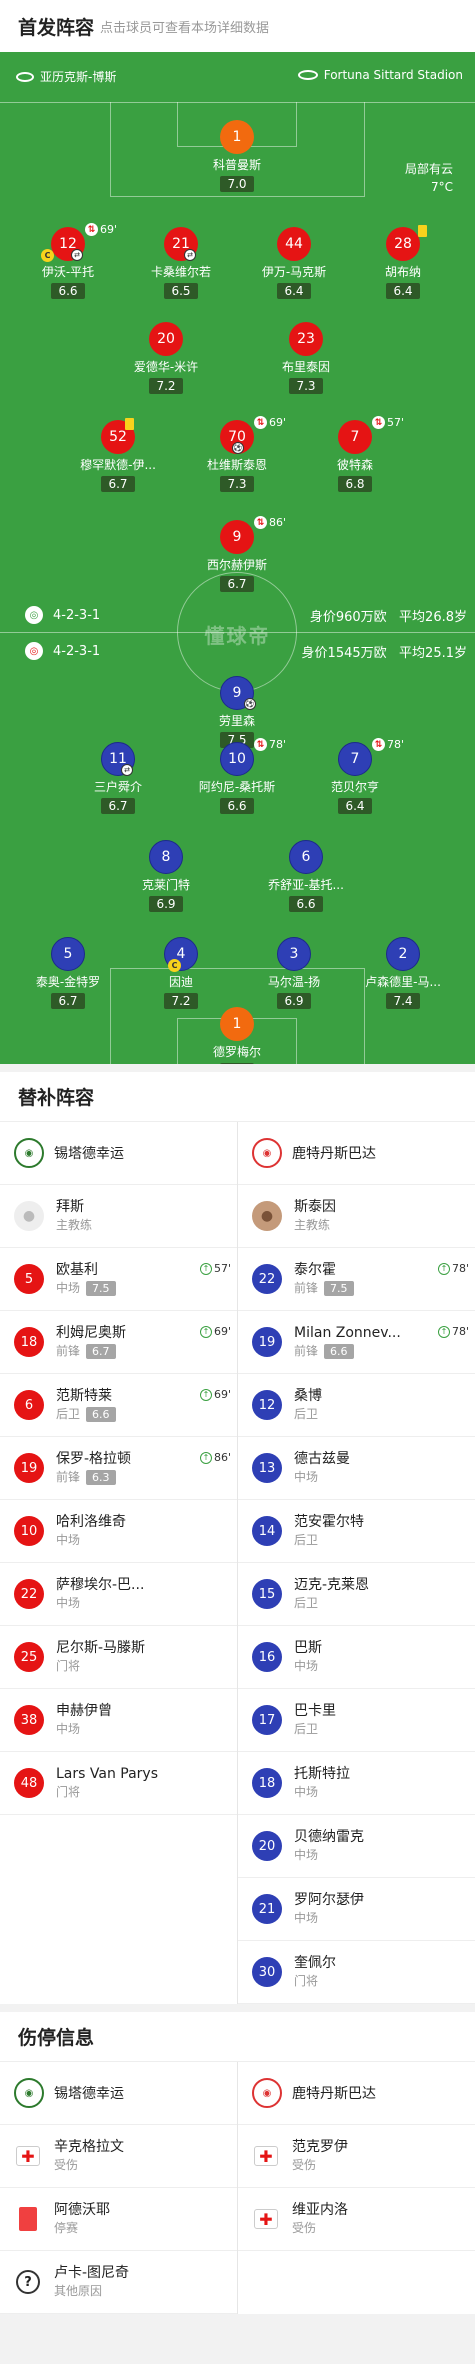 This screenshot has height=2364, width=475. I want to click on away-player: 8 克莱门特 6.9, so click(166, 876).